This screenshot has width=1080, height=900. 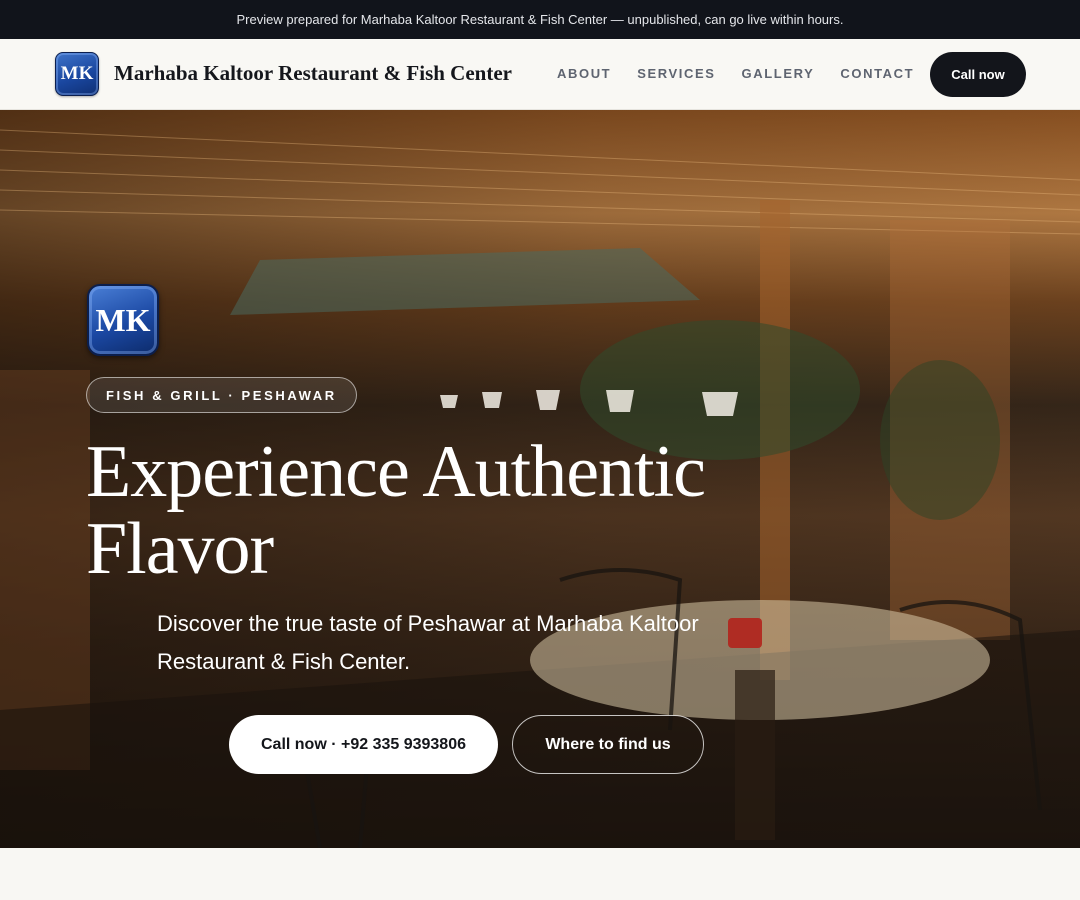 I want to click on hero-title-line2: Flavor, so click(x=180, y=549).